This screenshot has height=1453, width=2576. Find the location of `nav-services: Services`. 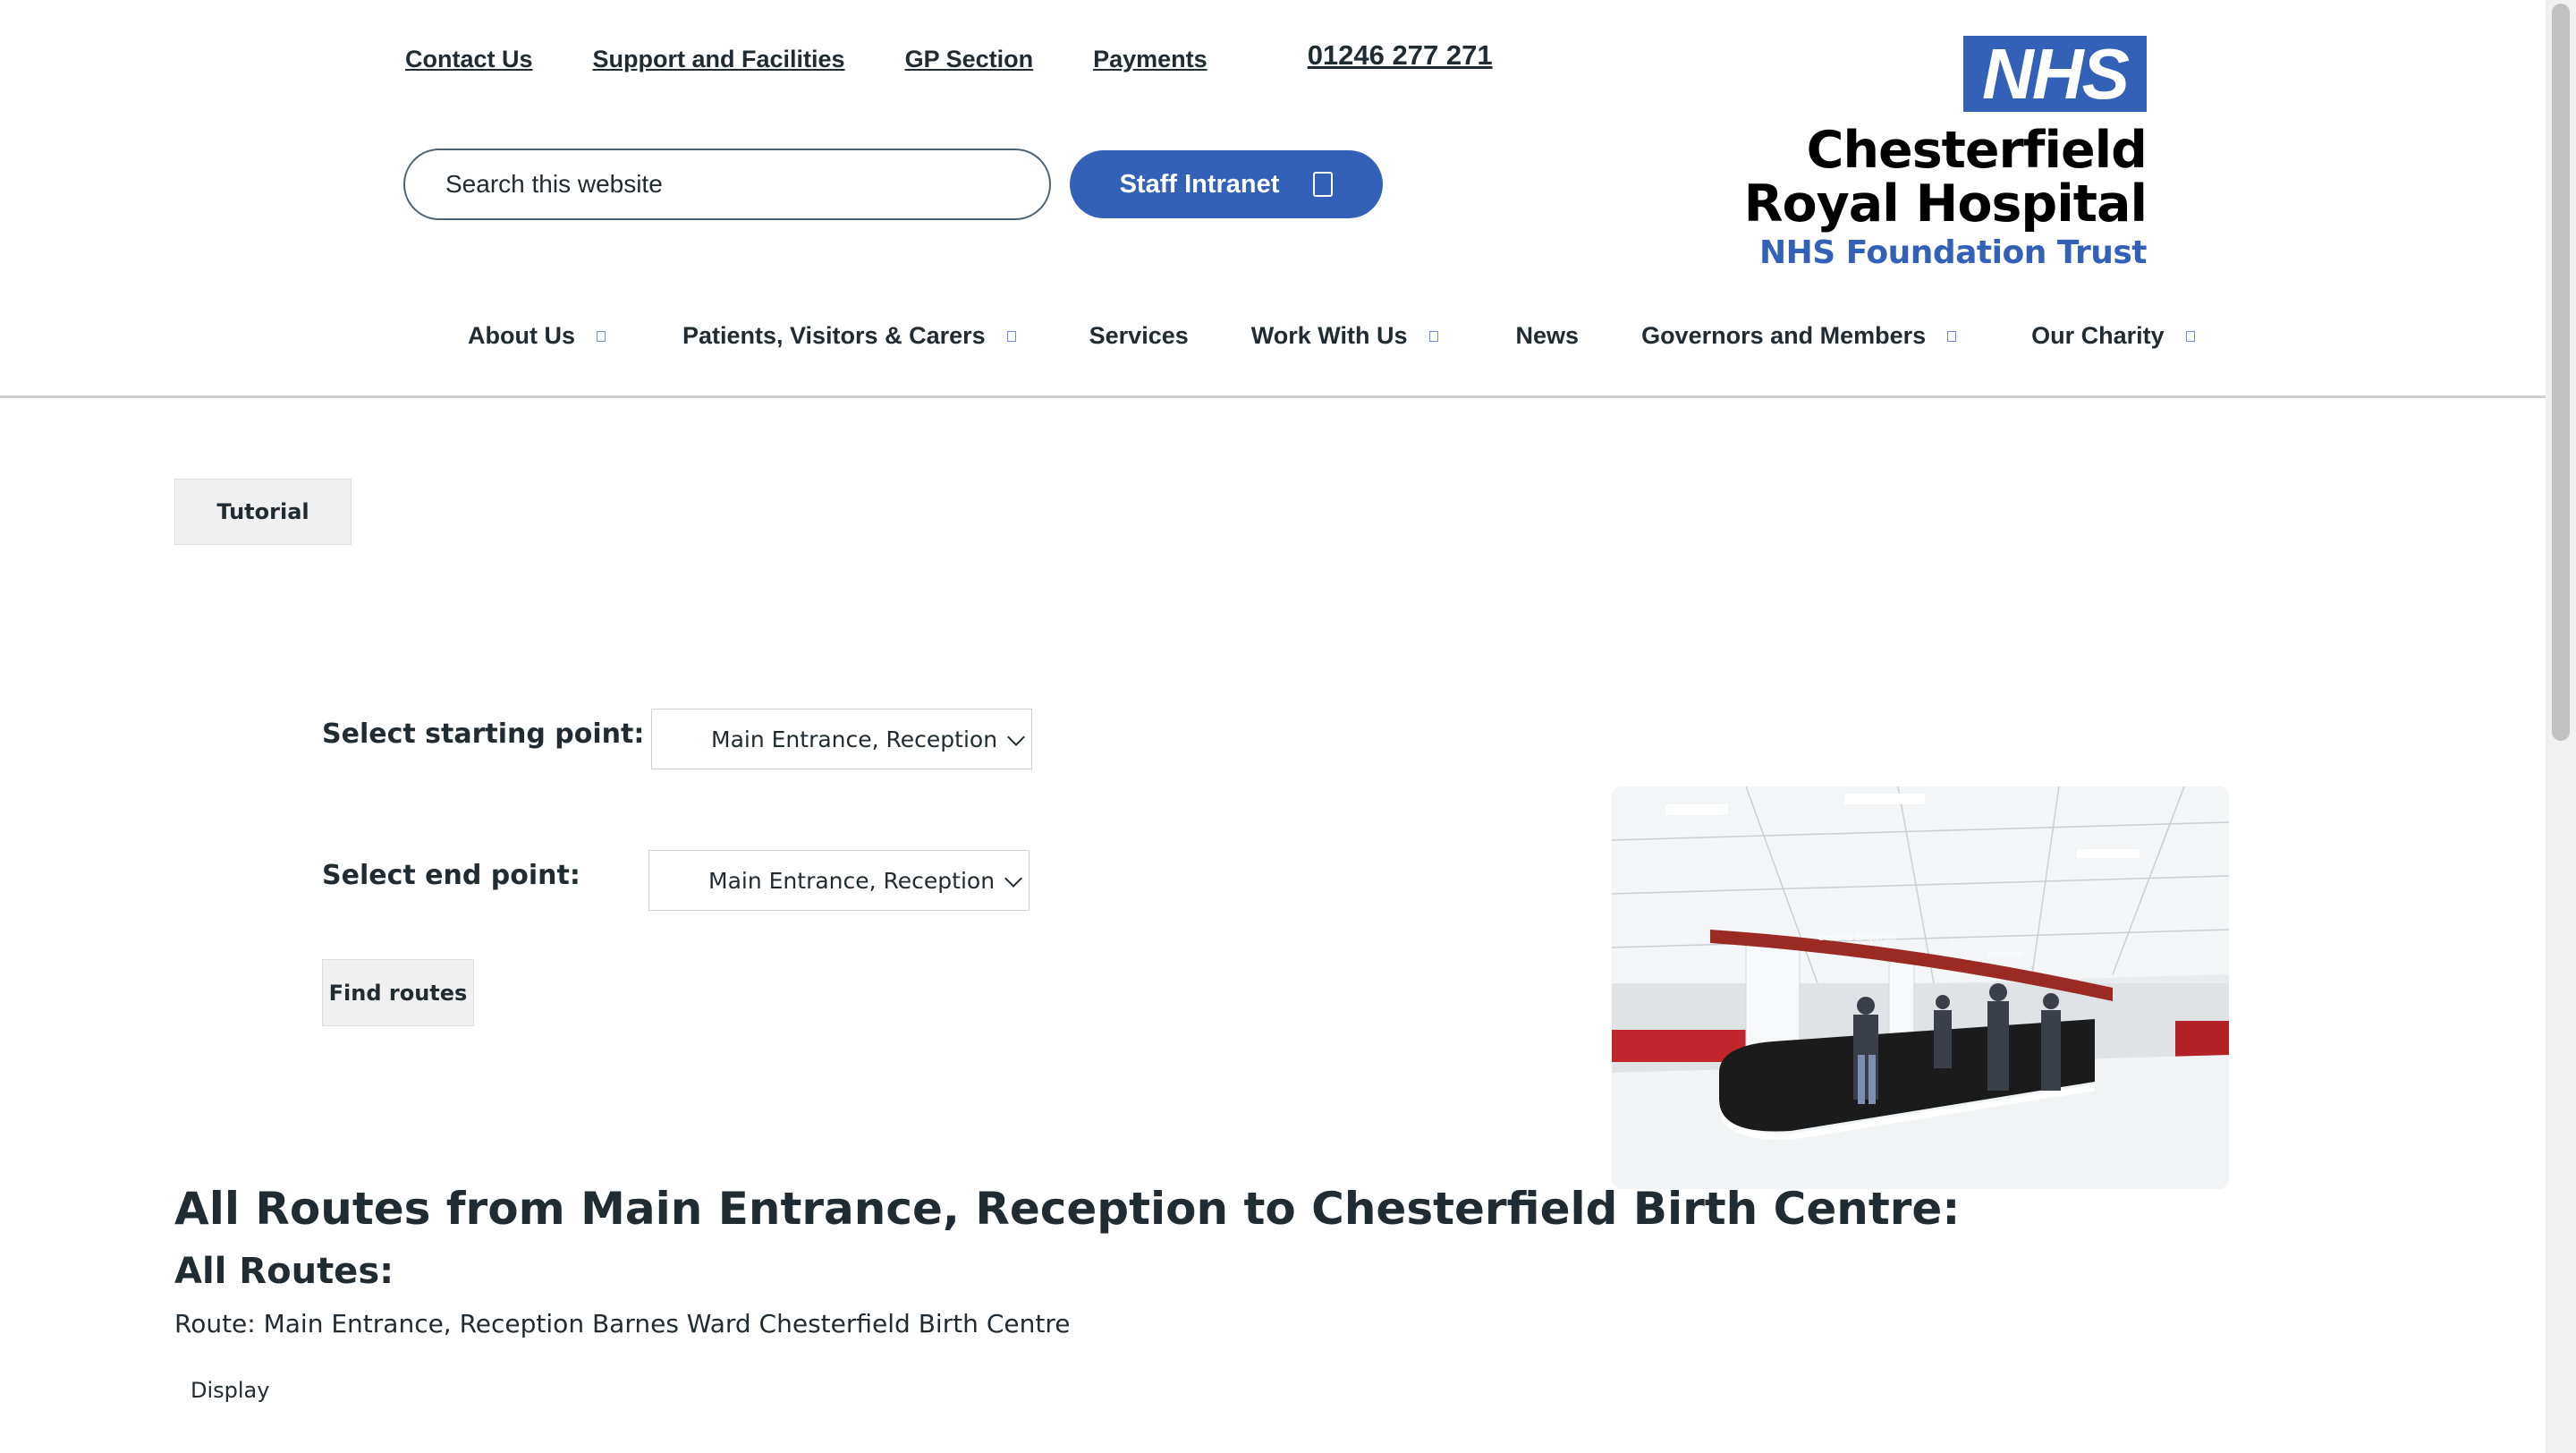

nav-services: Services is located at coordinates (1139, 336).